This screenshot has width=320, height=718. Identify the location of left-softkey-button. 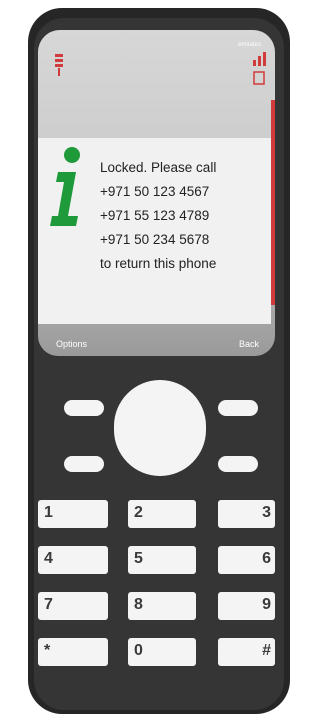
(84, 408).